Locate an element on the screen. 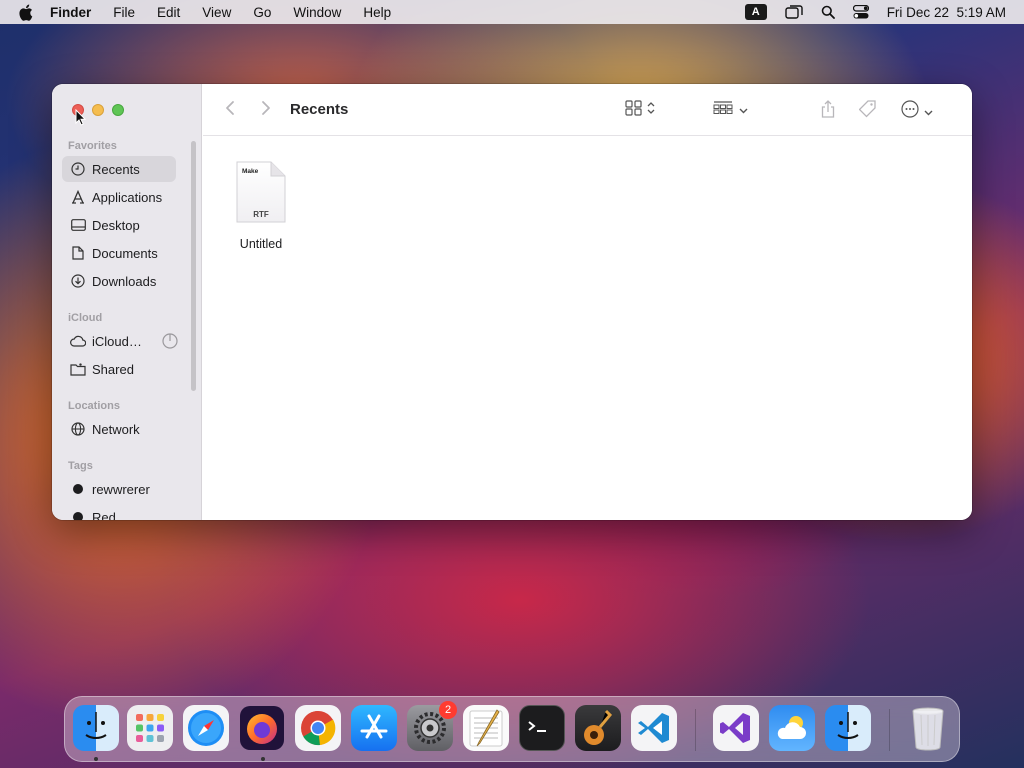 The image size is (1024, 768). dock-terminal-icon is located at coordinates (542, 728).